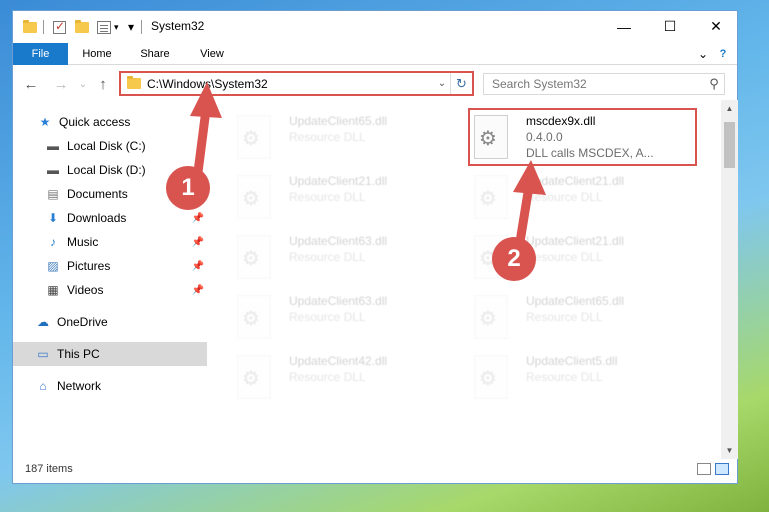 The image size is (769, 512). Describe the element at coordinates (59, 27) in the screenshot. I see `properties-check-icon` at that location.